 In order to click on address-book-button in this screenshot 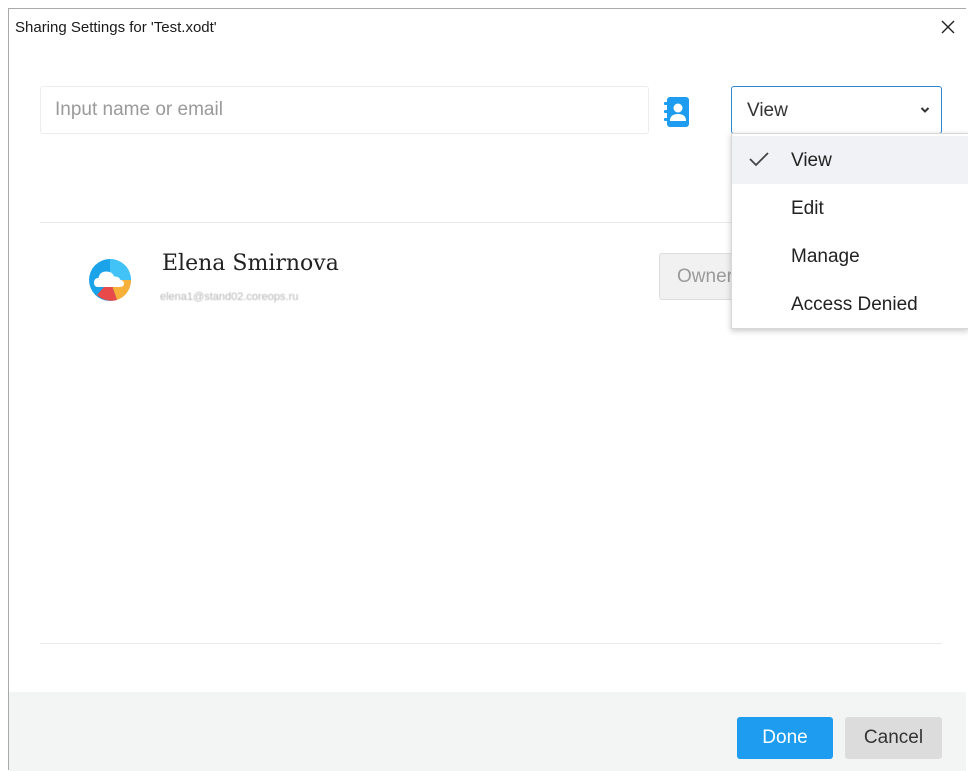, I will do `click(677, 112)`.